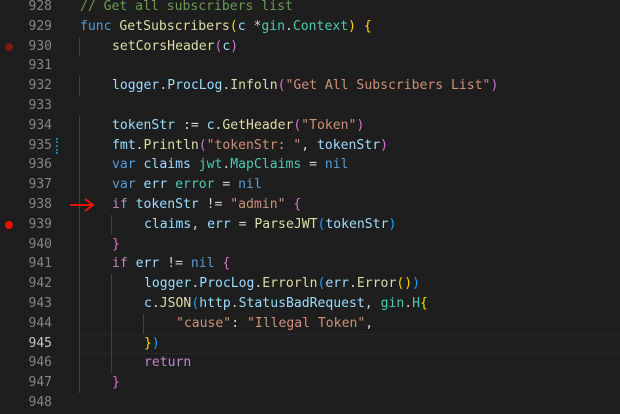 This screenshot has height=414, width=620. What do you see at coordinates (174, 26) in the screenshot?
I see `code-token: GetSubscribers` at bounding box center [174, 26].